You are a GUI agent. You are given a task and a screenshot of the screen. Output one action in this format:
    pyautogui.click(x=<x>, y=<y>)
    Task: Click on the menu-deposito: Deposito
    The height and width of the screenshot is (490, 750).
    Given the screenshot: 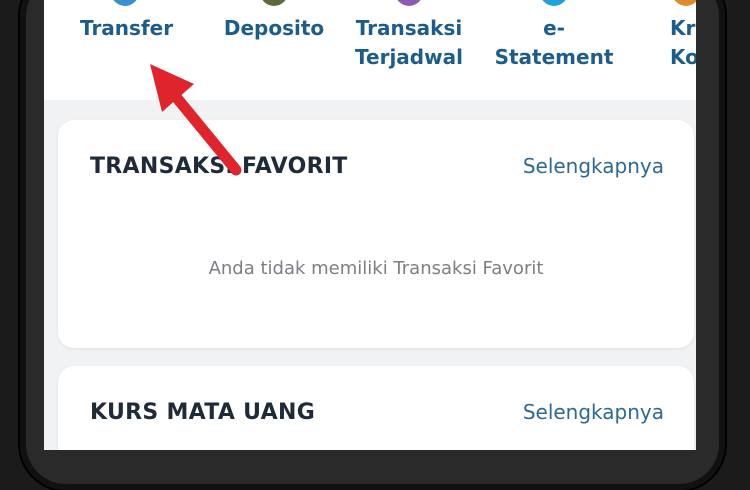 What is the action you would take?
    pyautogui.click(x=274, y=20)
    